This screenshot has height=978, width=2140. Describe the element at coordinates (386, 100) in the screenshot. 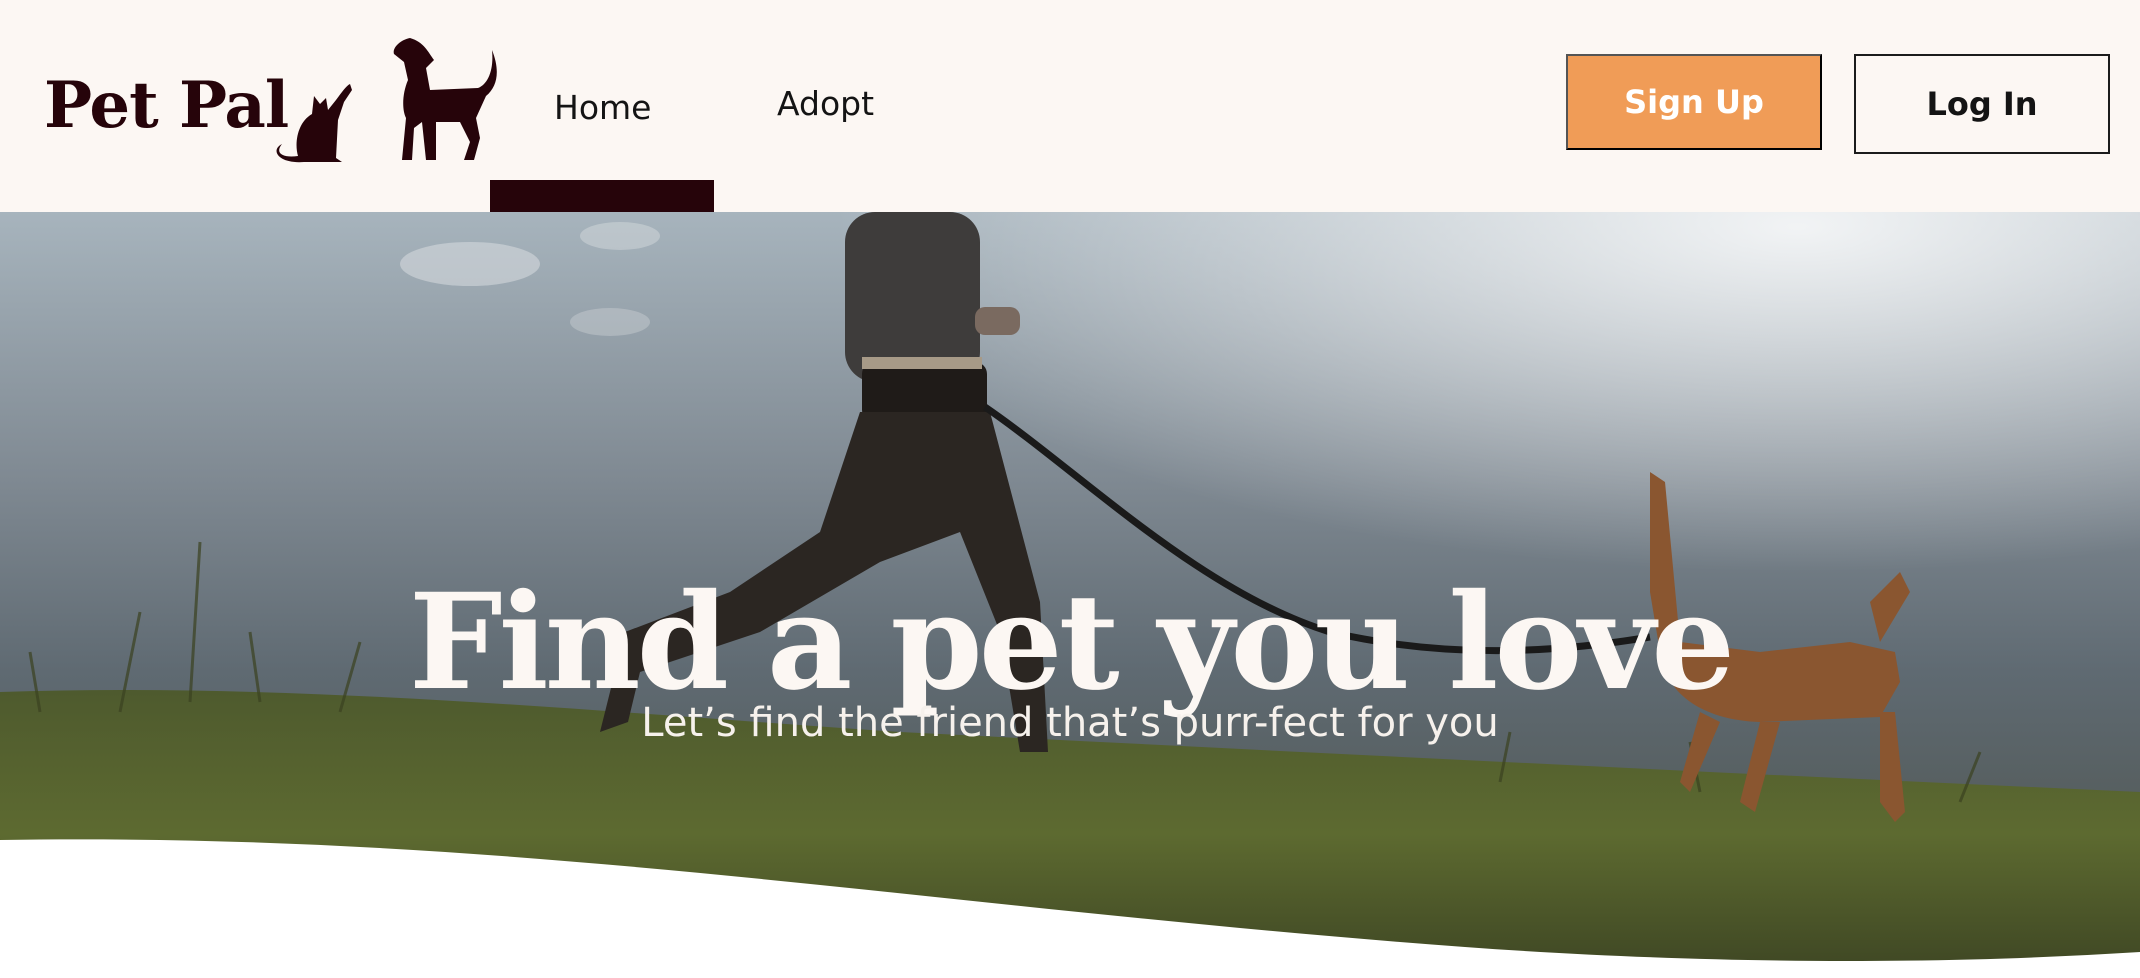

I see `cat-and-dog-silhouette-icon` at that location.